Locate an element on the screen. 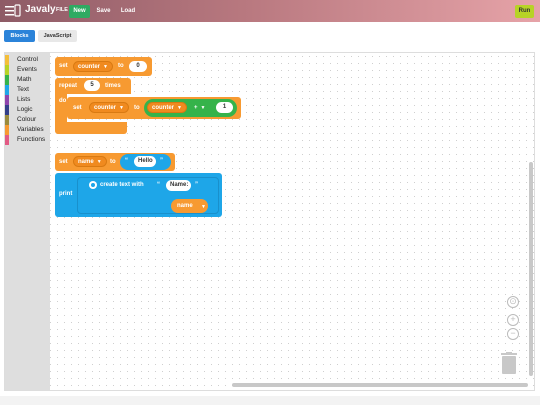  operator-dropdown: + ▼ is located at coordinates (199, 108).